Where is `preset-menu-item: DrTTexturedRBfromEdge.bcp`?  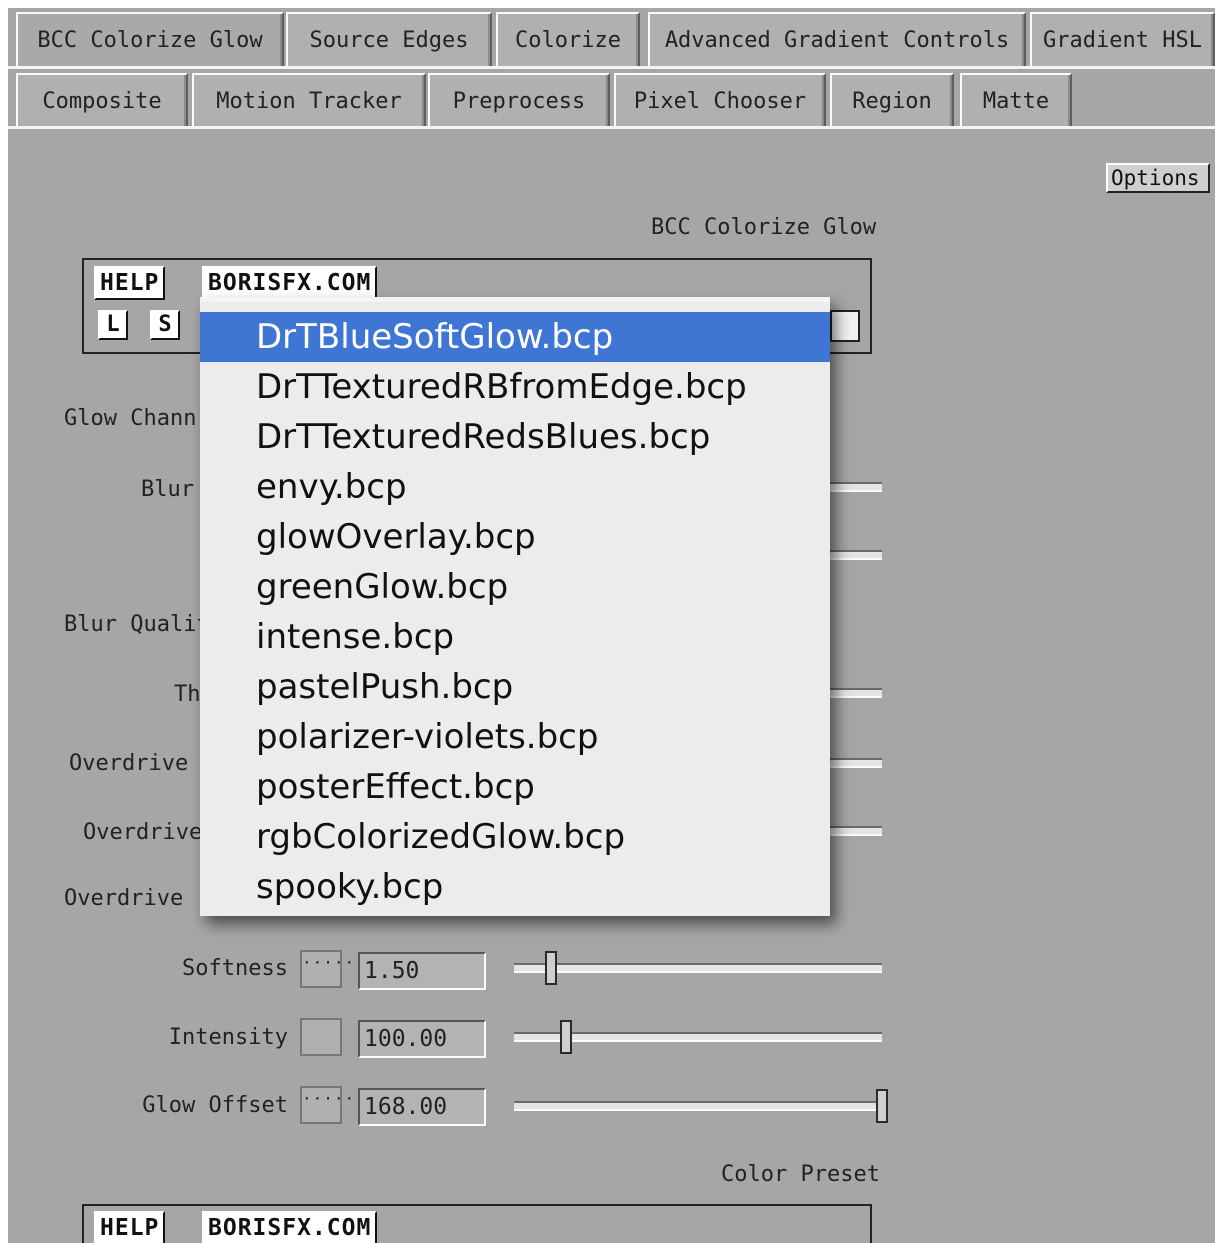
preset-menu-item: DrTTexturedRBfromEdge.bcp is located at coordinates (515, 387).